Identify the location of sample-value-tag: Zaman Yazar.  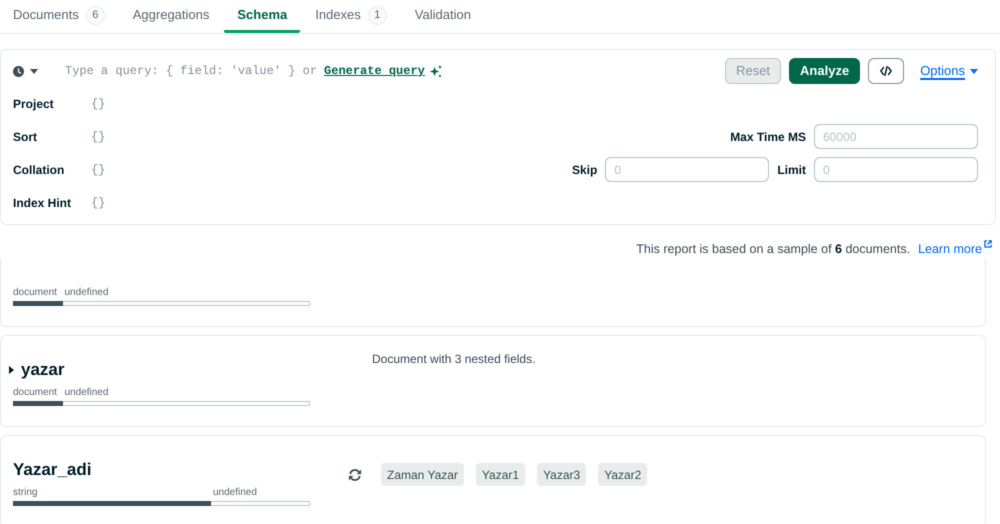
(422, 474).